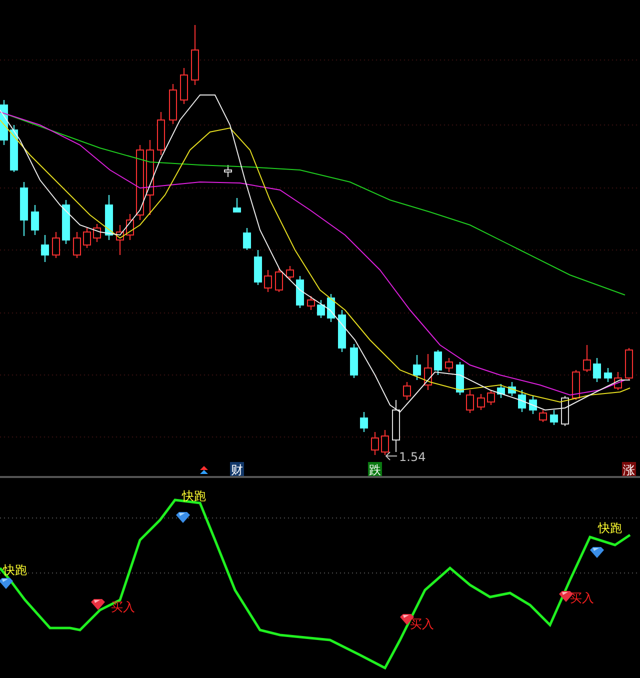  I want to click on event-badge: 涨, so click(629, 469).